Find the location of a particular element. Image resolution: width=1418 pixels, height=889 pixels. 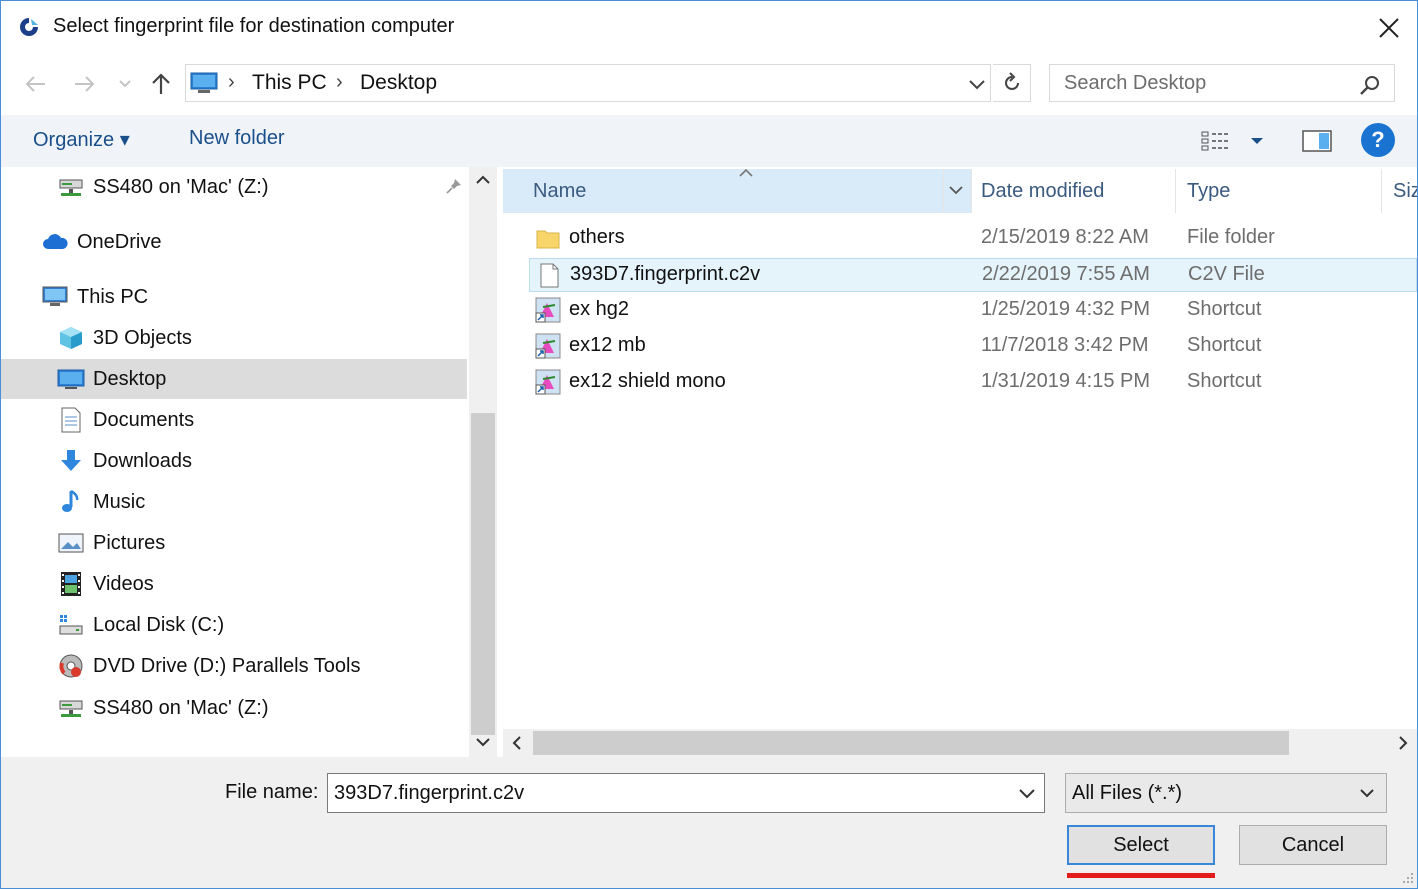

app-logo-icon is located at coordinates (29, 27).